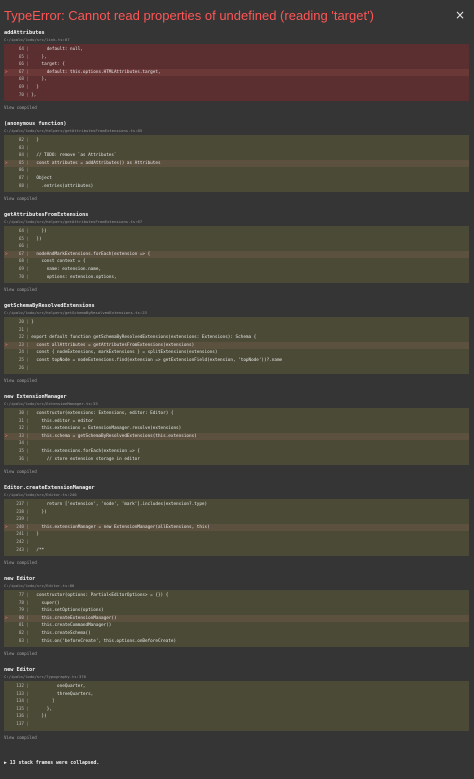  What do you see at coordinates (236, 65) in the screenshot?
I see `code-line: 66 | target: {` at bounding box center [236, 65].